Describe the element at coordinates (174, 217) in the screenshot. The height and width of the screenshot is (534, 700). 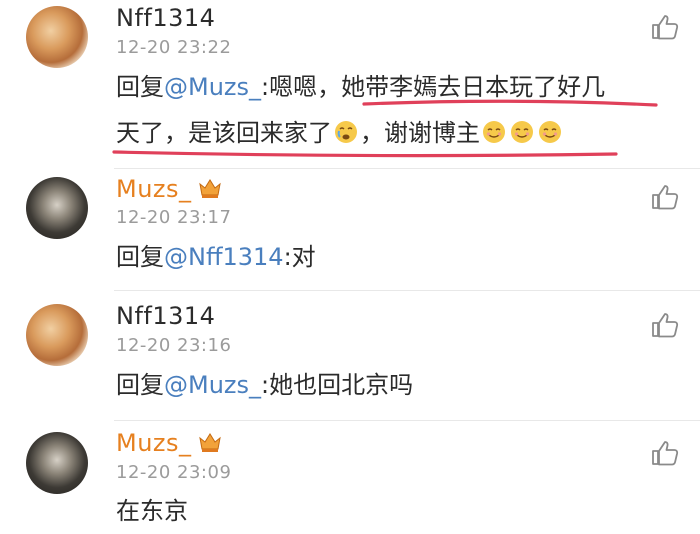
I see `timestamp: 12-20 23:17` at that location.